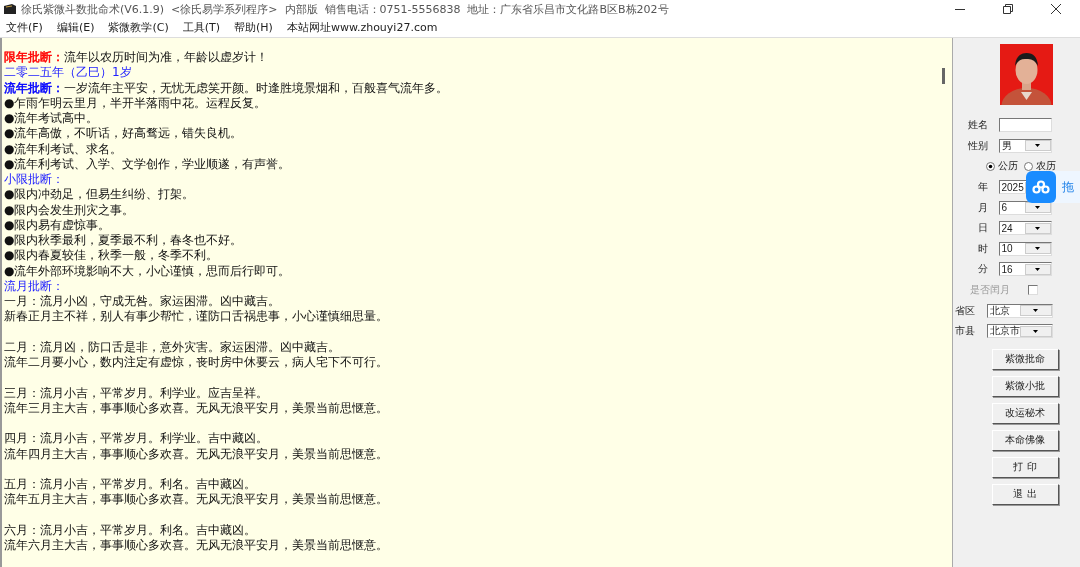 Image resolution: width=1080 pixels, height=567 pixels. Describe the element at coordinates (196, 363) in the screenshot. I see `report-line: 流年二月要小心，数内注定有虚惊，丧时房中休要云，病人宅下不可行。` at that location.